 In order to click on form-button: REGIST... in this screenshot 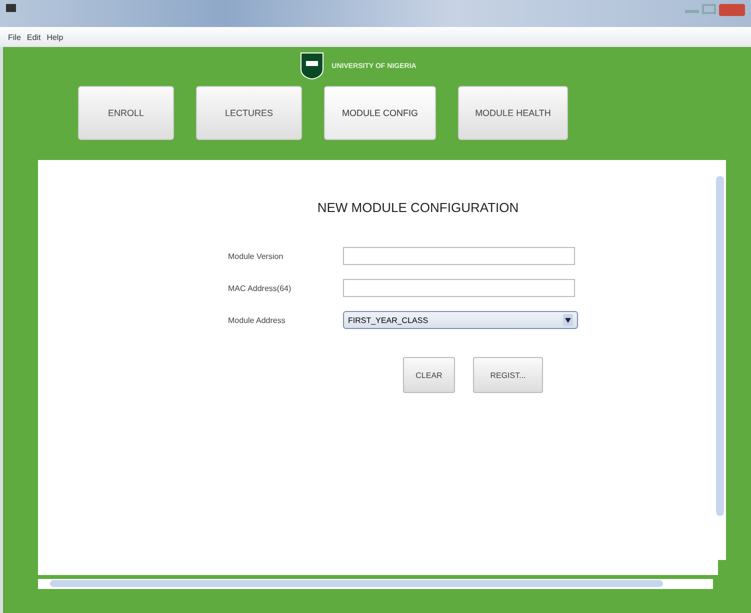, I will do `click(508, 375)`.